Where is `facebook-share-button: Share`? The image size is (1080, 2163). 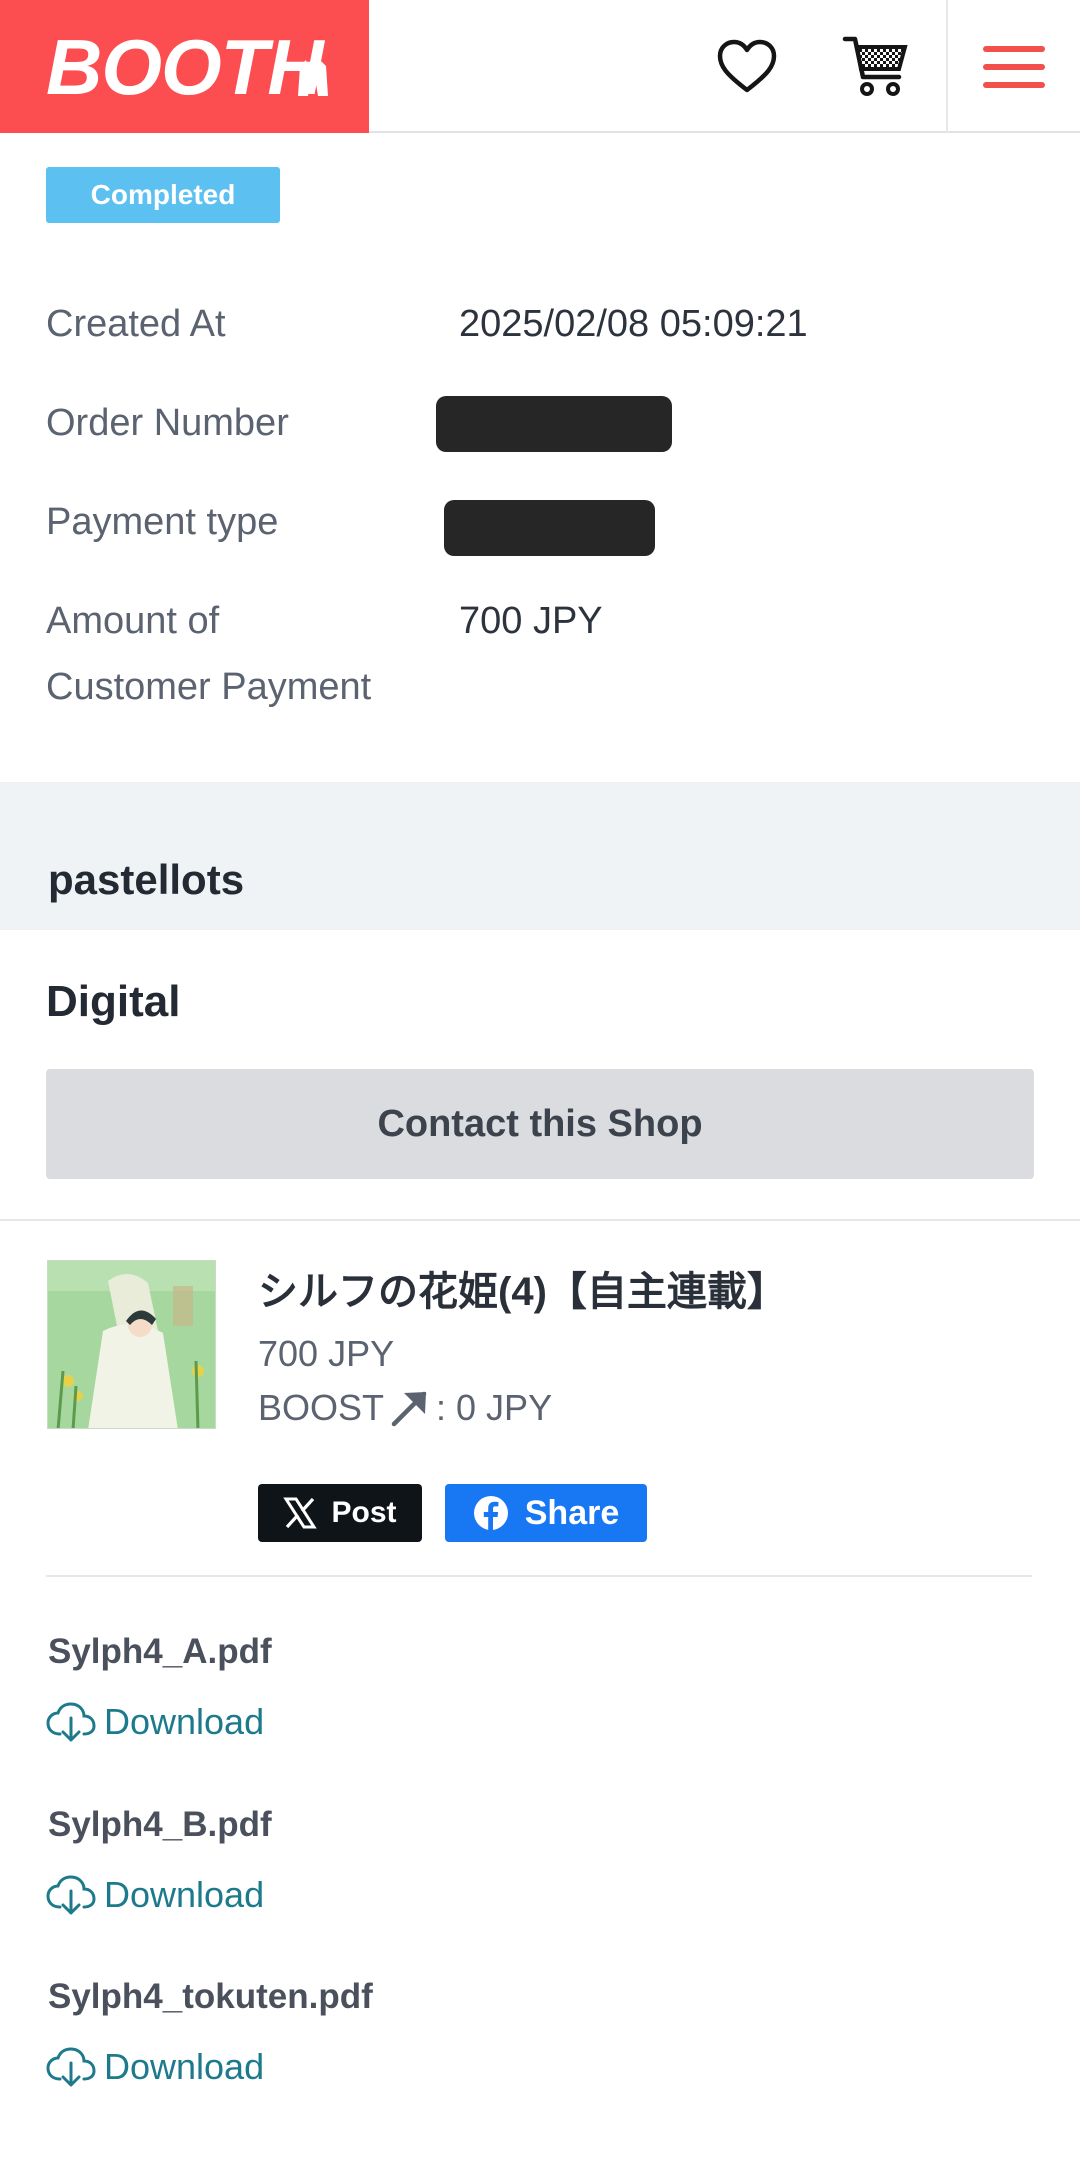
facebook-share-button: Share is located at coordinates (546, 1513).